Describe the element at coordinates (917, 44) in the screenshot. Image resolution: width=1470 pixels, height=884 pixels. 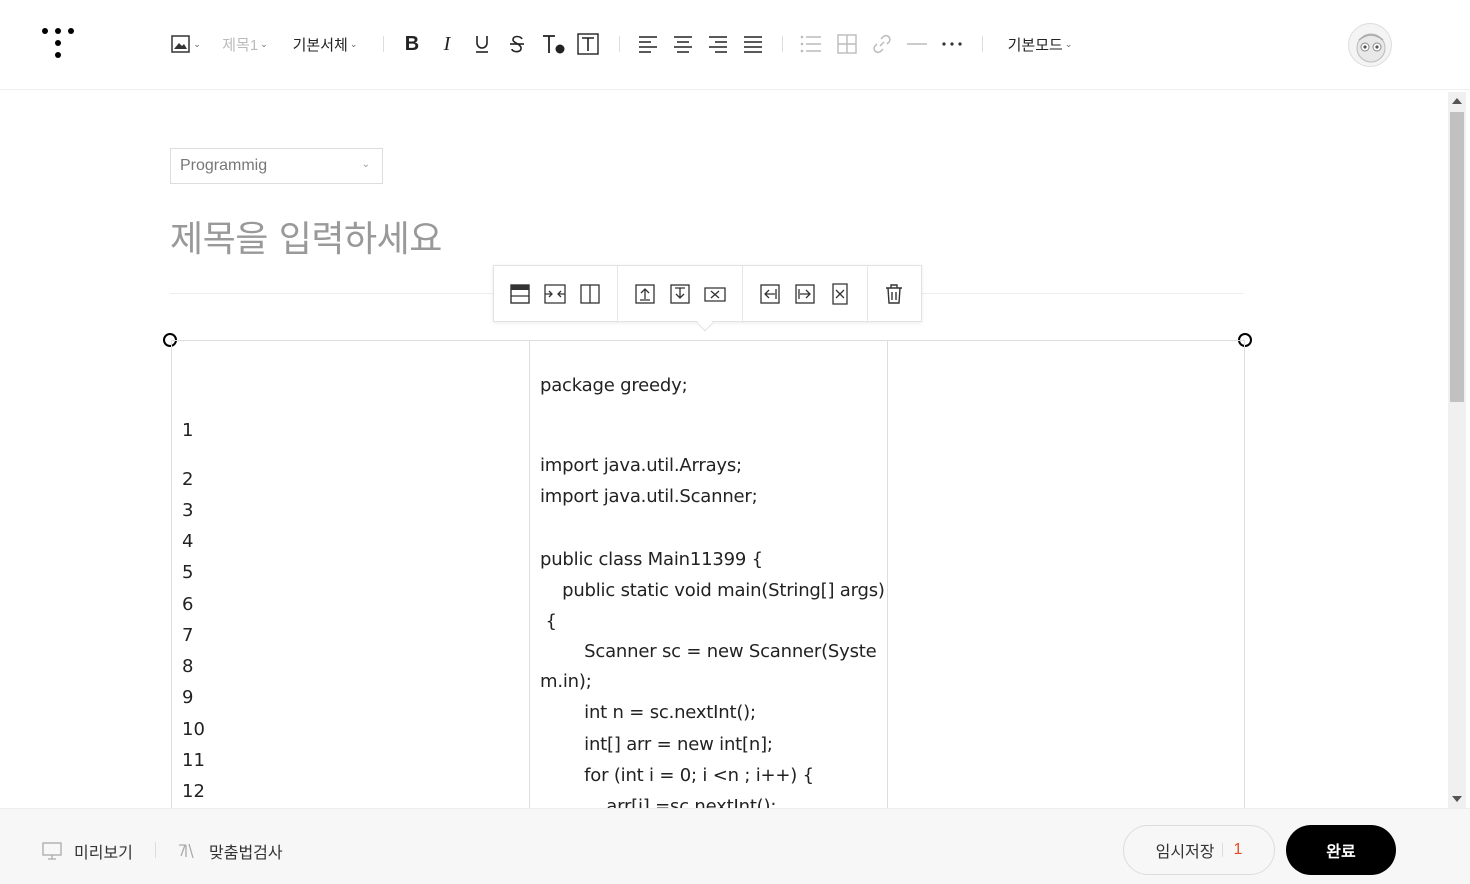
I see `horizontal-line-button` at that location.